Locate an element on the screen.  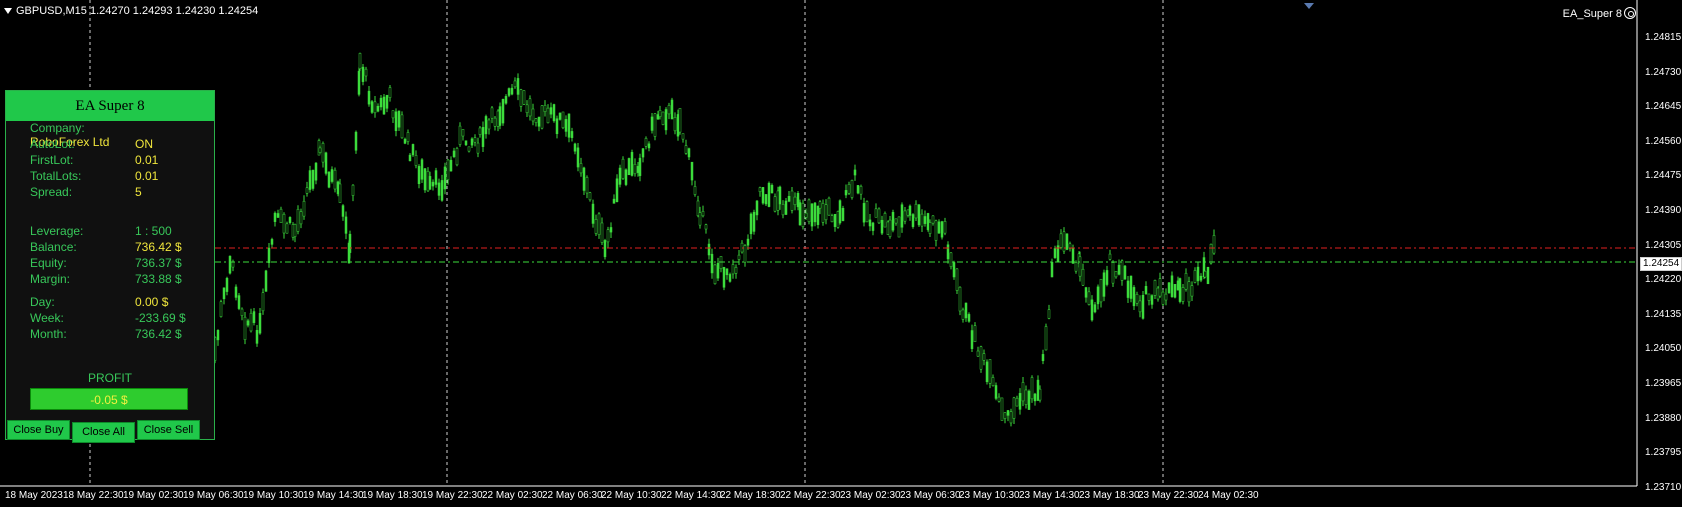
price-tick-label: 1.24305 is located at coordinates (1663, 245).